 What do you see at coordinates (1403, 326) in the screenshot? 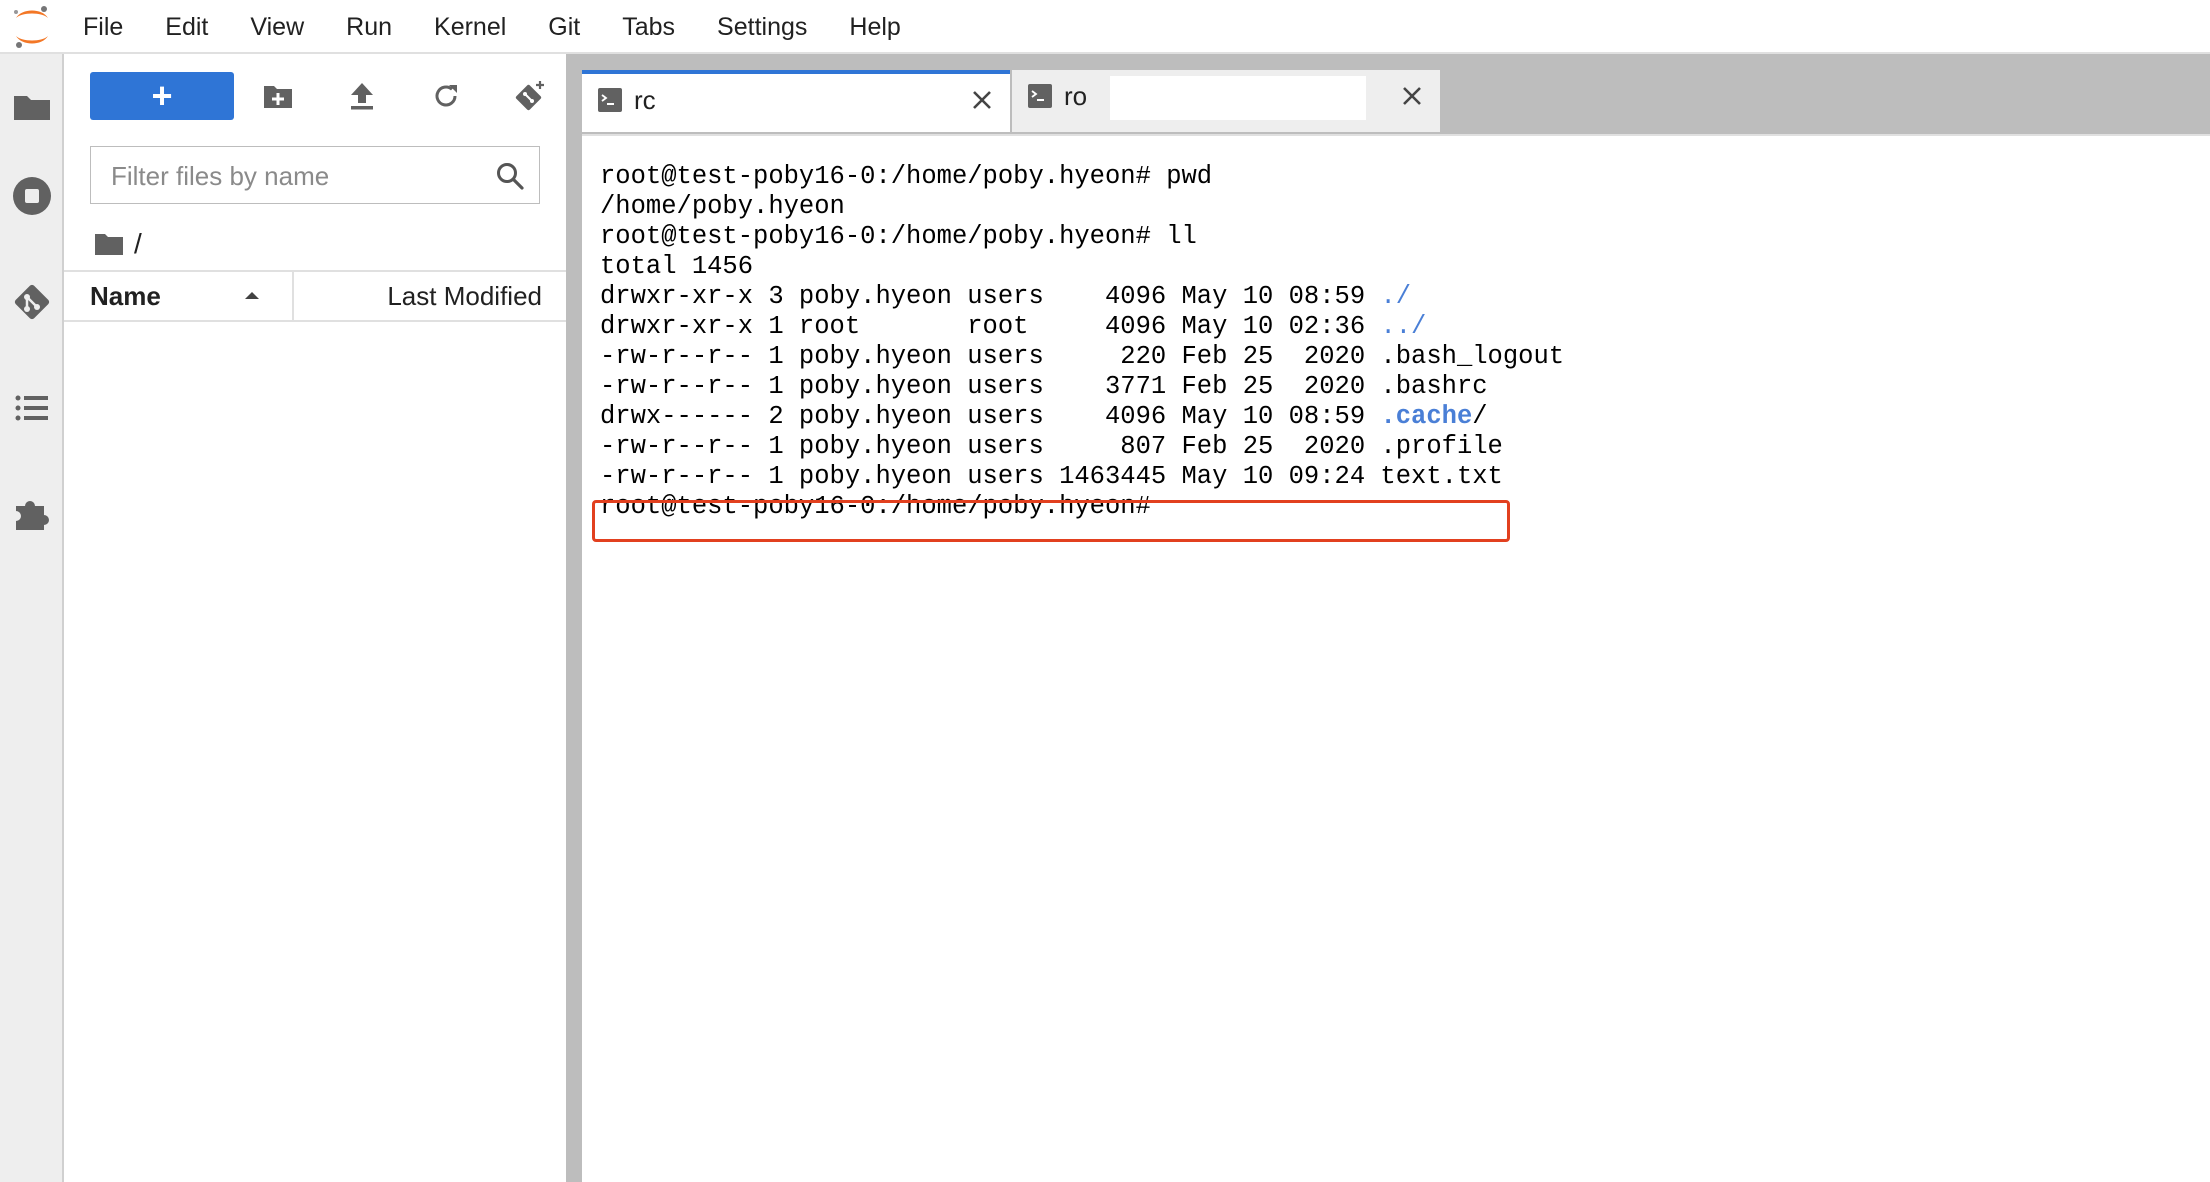
I see `terminal-dir-name: ../` at bounding box center [1403, 326].